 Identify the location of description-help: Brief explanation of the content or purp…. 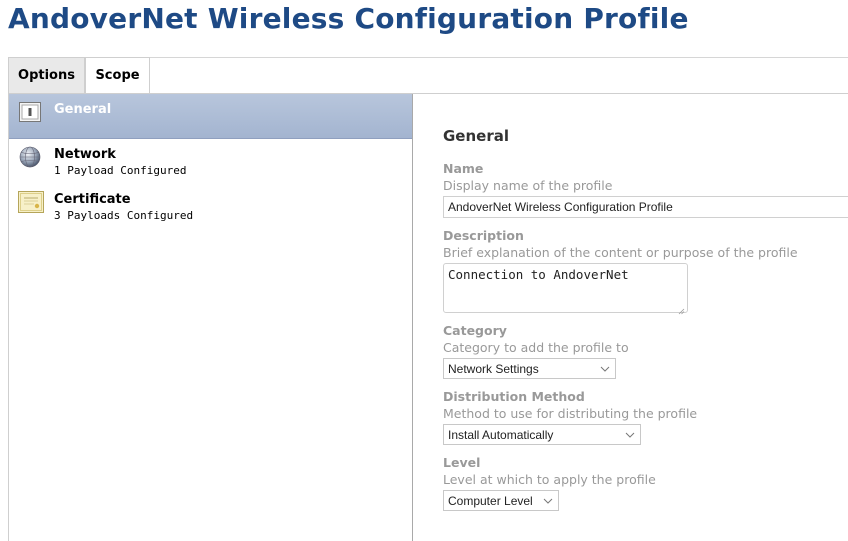
(620, 252).